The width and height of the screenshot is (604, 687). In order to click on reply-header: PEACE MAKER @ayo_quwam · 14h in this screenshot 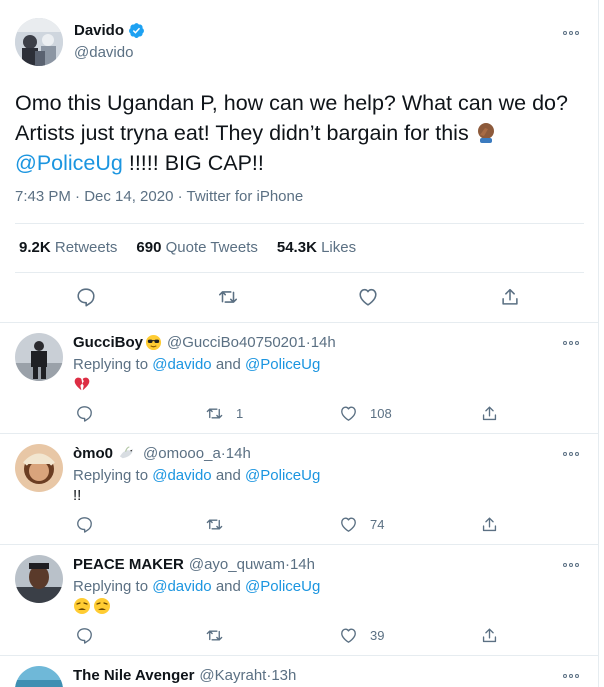, I will do `click(194, 564)`.